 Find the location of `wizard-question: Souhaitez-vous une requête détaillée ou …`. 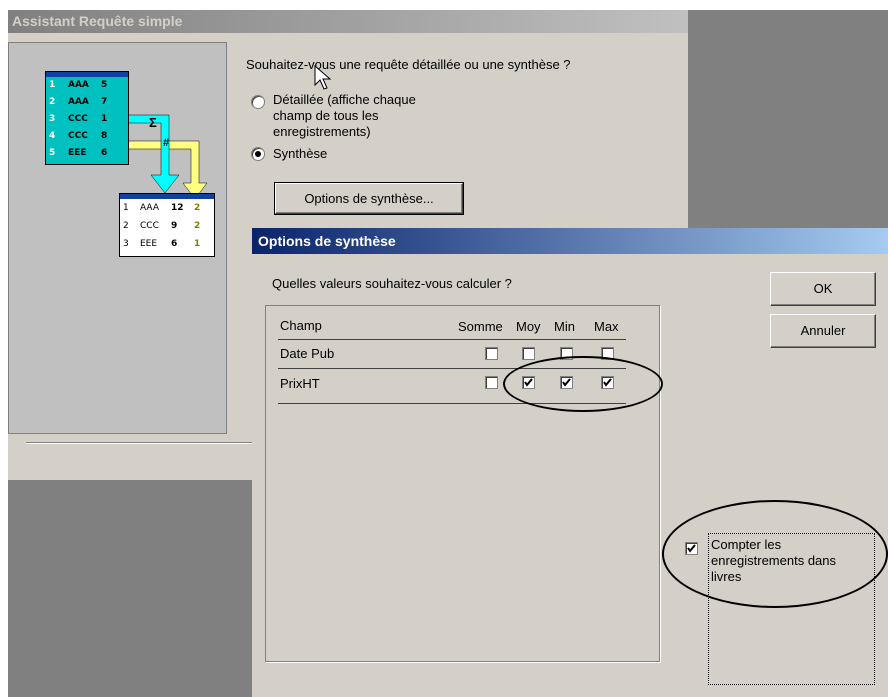

wizard-question: Souhaitez-vous une requête détaillée ou … is located at coordinates (408, 64).